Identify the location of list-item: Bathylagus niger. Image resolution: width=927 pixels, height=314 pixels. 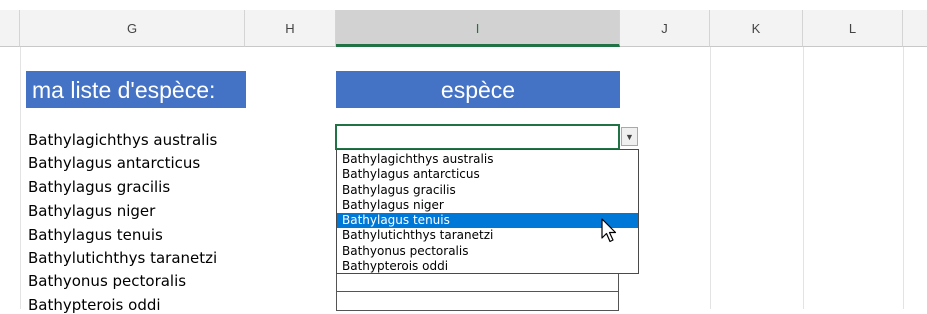
(91, 211).